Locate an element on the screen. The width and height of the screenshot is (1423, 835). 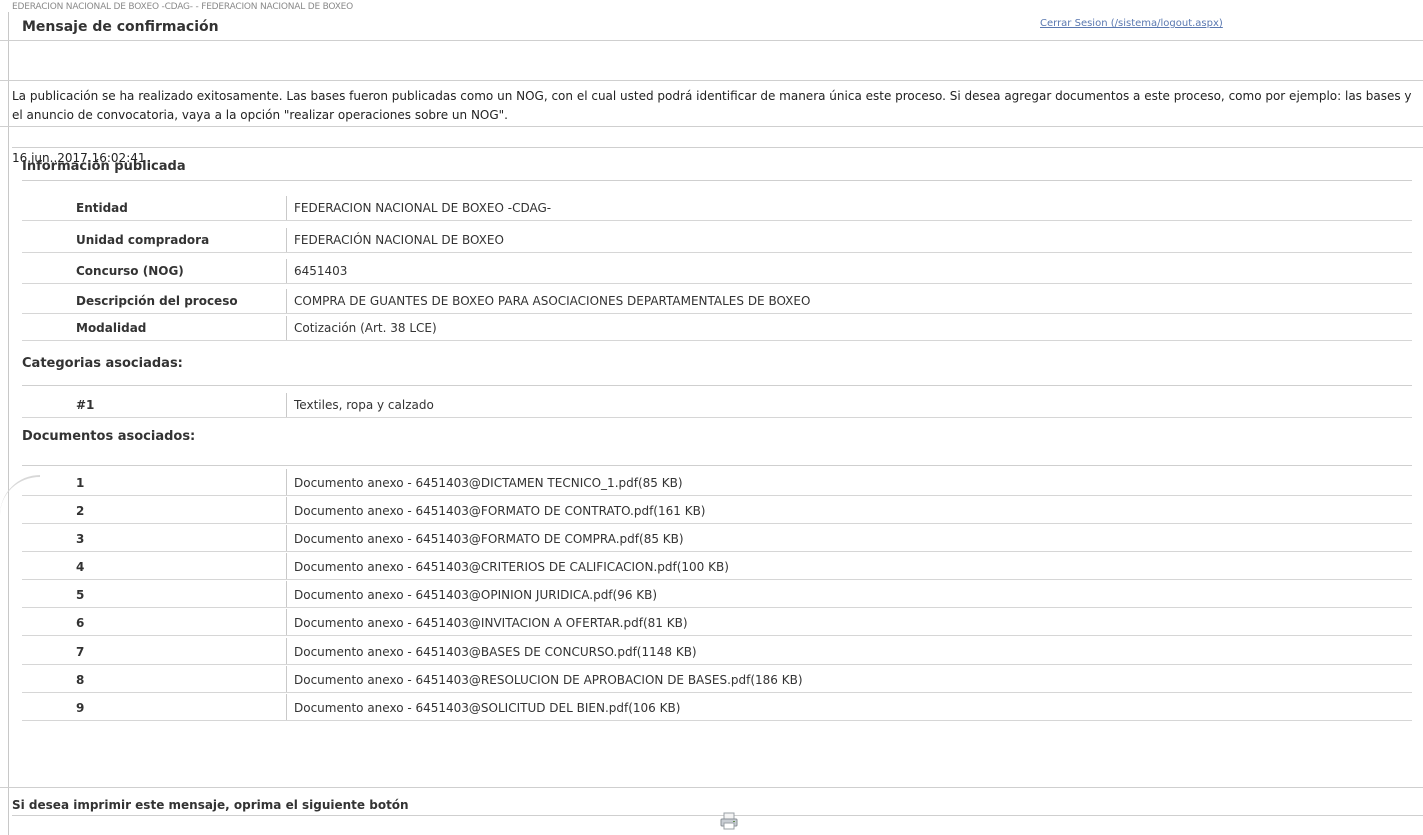
documents-heading: Documentos asociados: is located at coordinates (109, 436).